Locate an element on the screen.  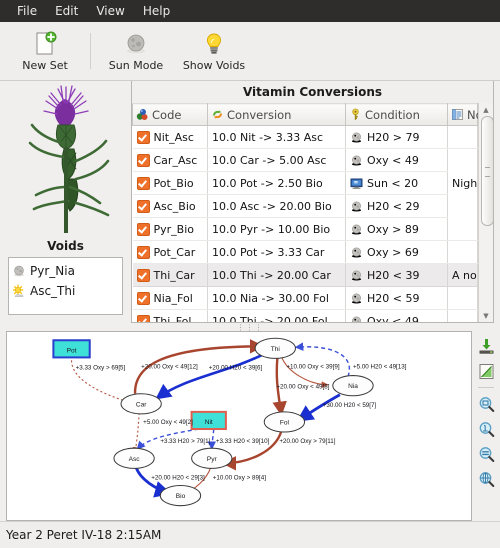
zoom-grid-button is located at coordinates (486, 479).